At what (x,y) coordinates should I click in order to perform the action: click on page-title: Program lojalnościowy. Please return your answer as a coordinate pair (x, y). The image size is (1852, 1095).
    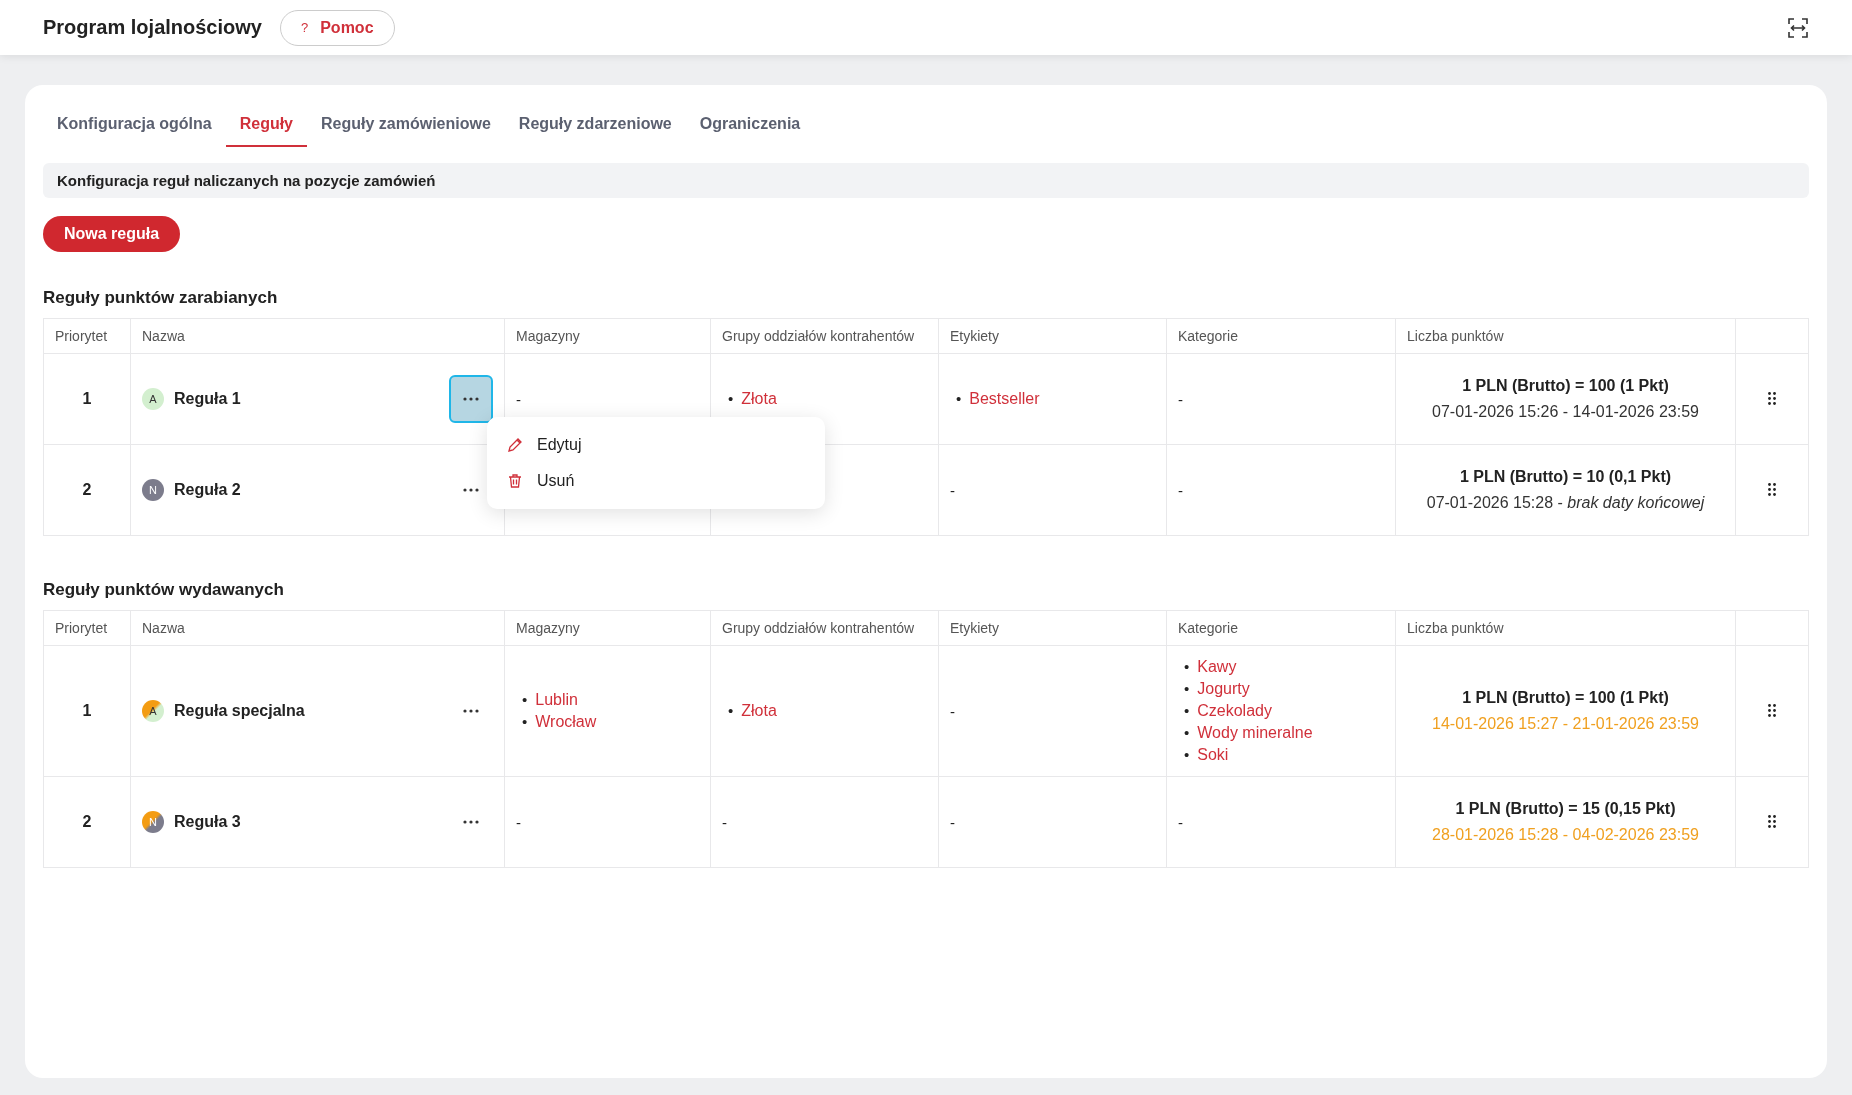
    Looking at the image, I should click on (152, 27).